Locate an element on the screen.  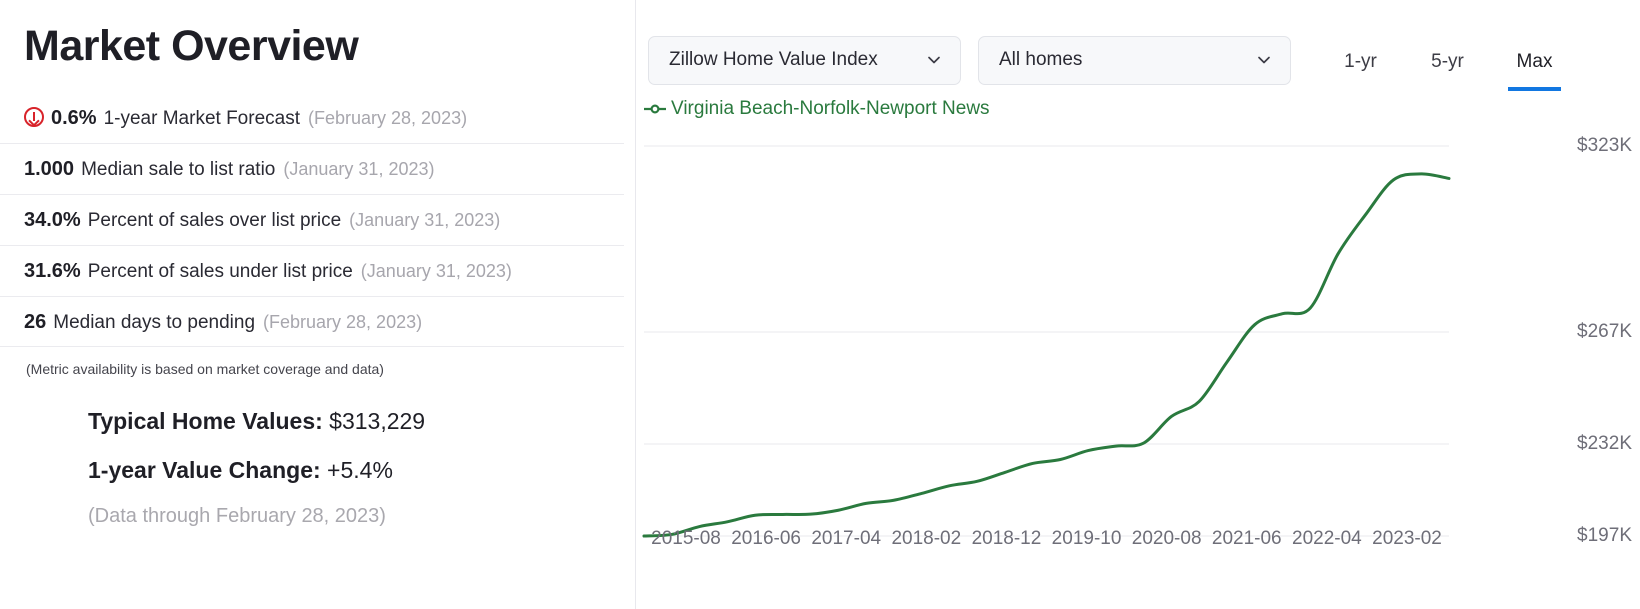
x-axis-tick-label: 2019-10 is located at coordinates (1086, 538).